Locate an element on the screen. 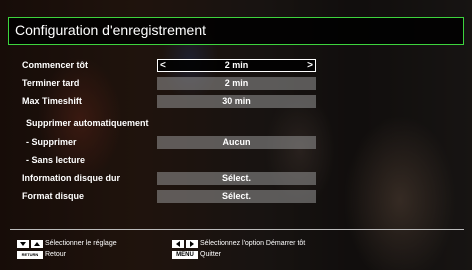  format-disk-button: Sélect. is located at coordinates (236, 196).